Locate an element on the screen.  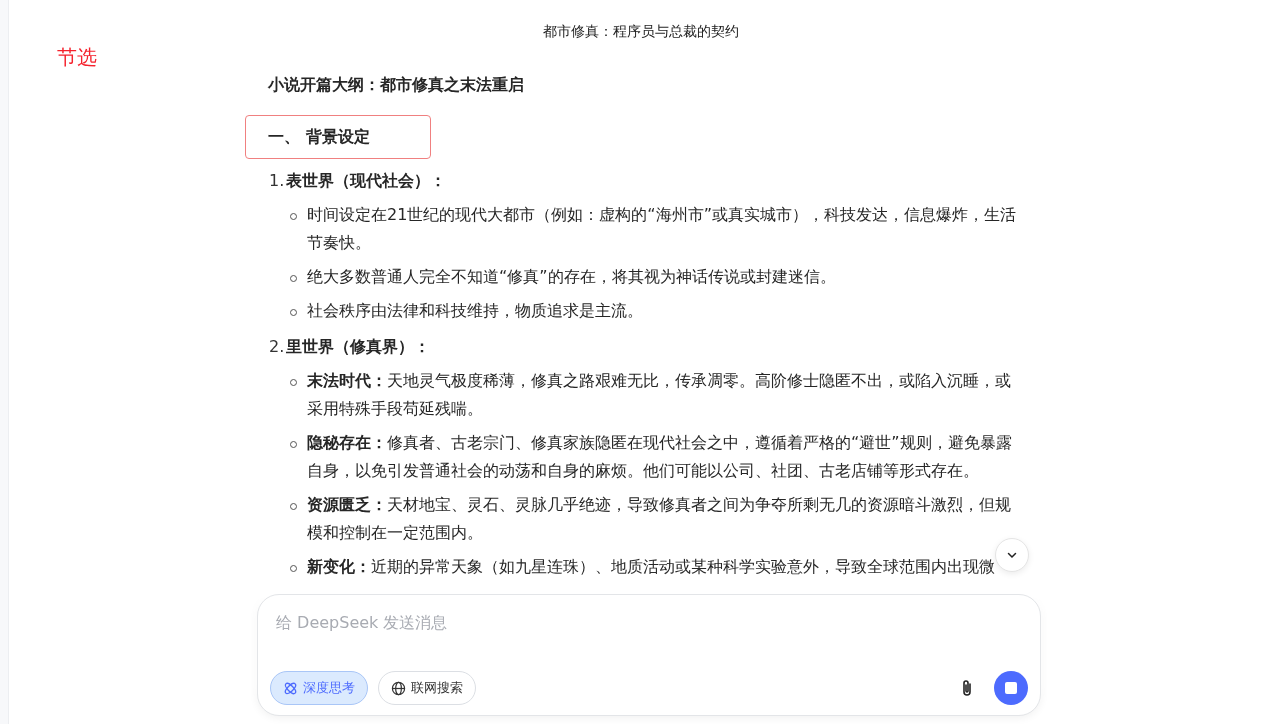
bullet-text: 新变化：近期的异常天象（如九星连珠）、地质活动或某种科学实验意外，导致全球范围内出现微 is located at coordinates (651, 567).